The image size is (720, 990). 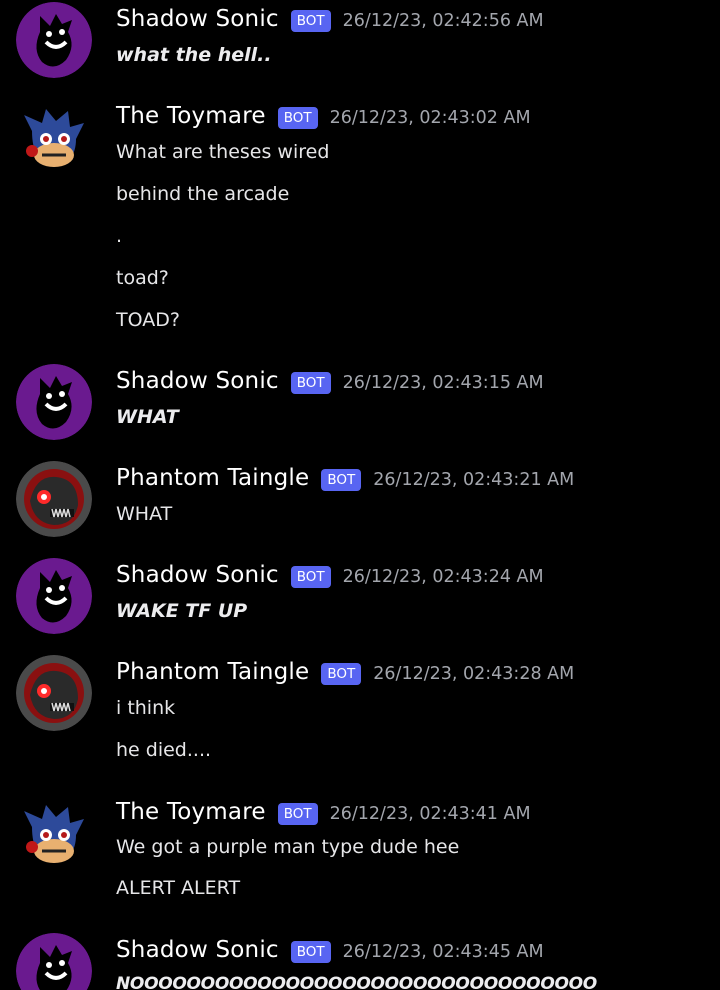 I want to click on timestamp: 26/12/23, 02:43:41 AM, so click(x=430, y=814).